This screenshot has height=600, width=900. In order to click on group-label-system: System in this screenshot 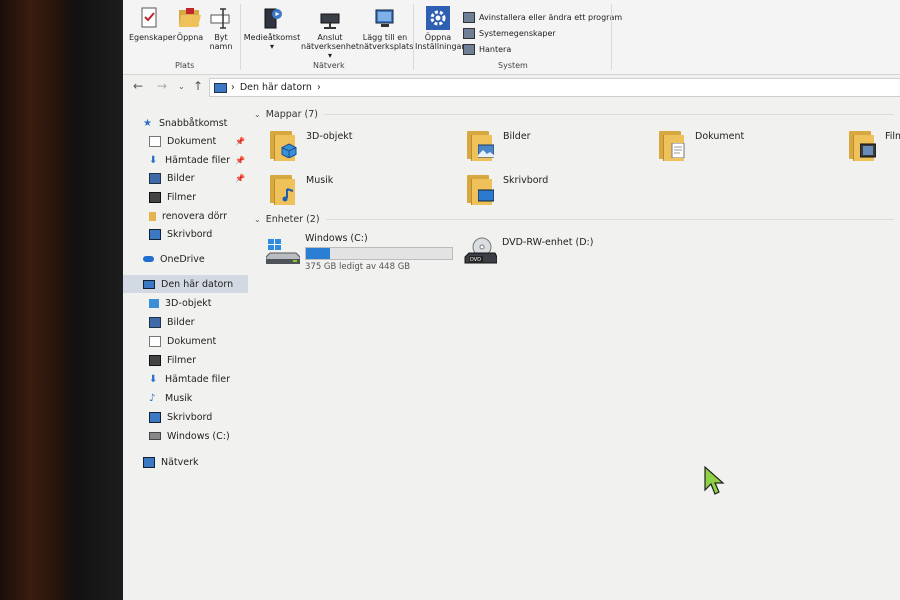, I will do `click(513, 65)`.